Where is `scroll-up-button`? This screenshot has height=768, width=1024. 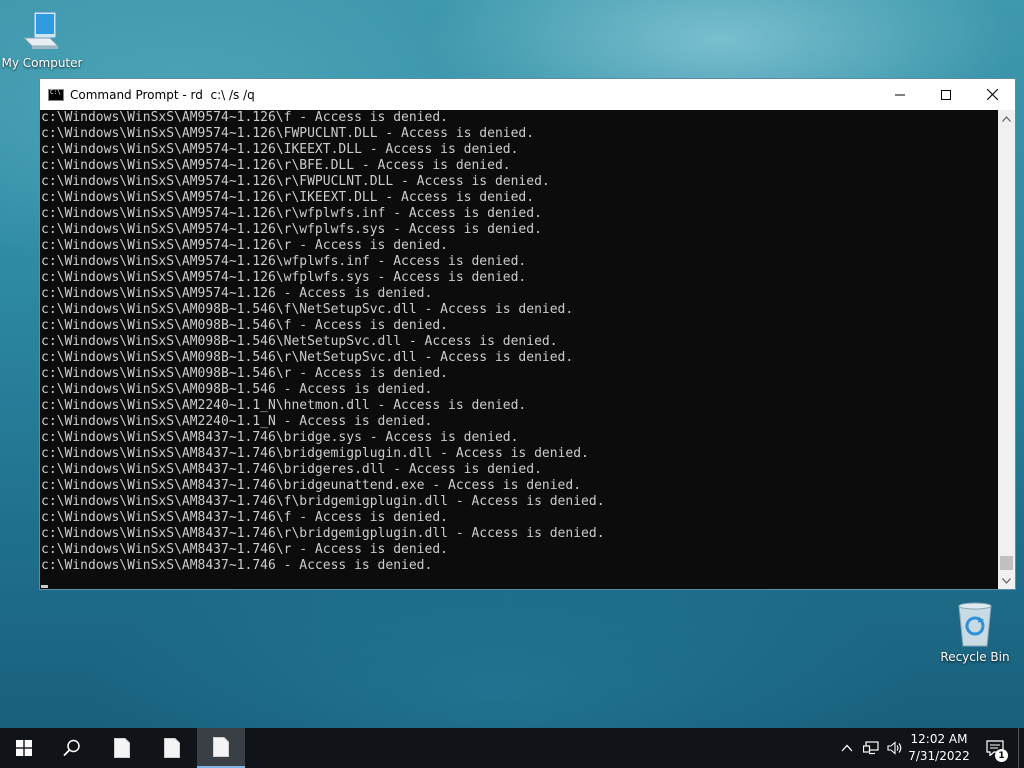
scroll-up-button is located at coordinates (1006, 118).